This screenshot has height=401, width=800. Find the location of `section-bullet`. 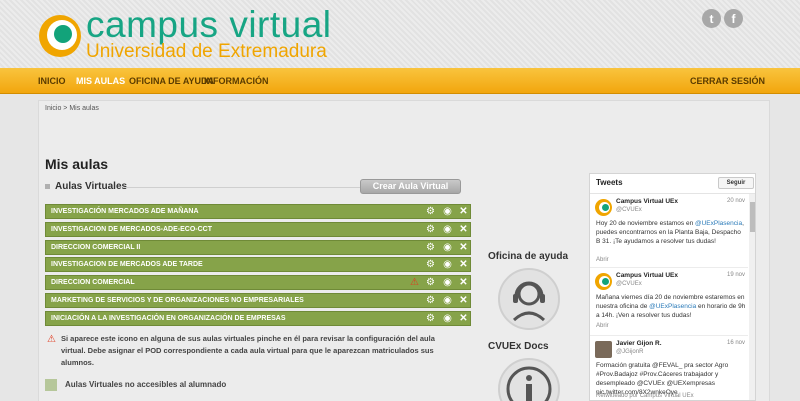

section-bullet is located at coordinates (47, 186).